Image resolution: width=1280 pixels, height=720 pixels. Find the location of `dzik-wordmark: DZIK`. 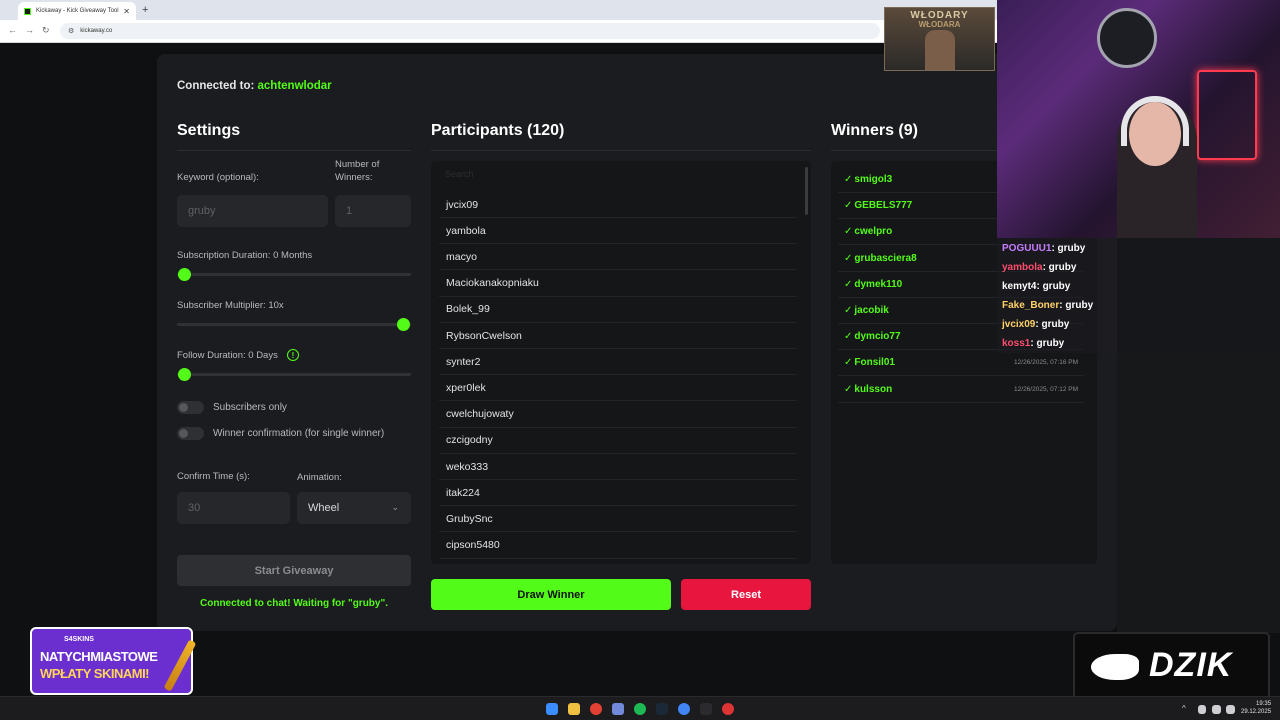

dzik-wordmark: DZIK is located at coordinates (1191, 665).